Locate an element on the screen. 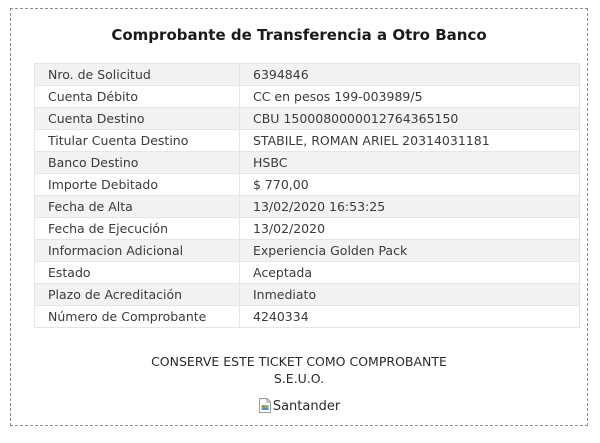 The width and height of the screenshot is (600, 443). table-row: Fecha de Ejecución 13/02/2020 is located at coordinates (307, 228).